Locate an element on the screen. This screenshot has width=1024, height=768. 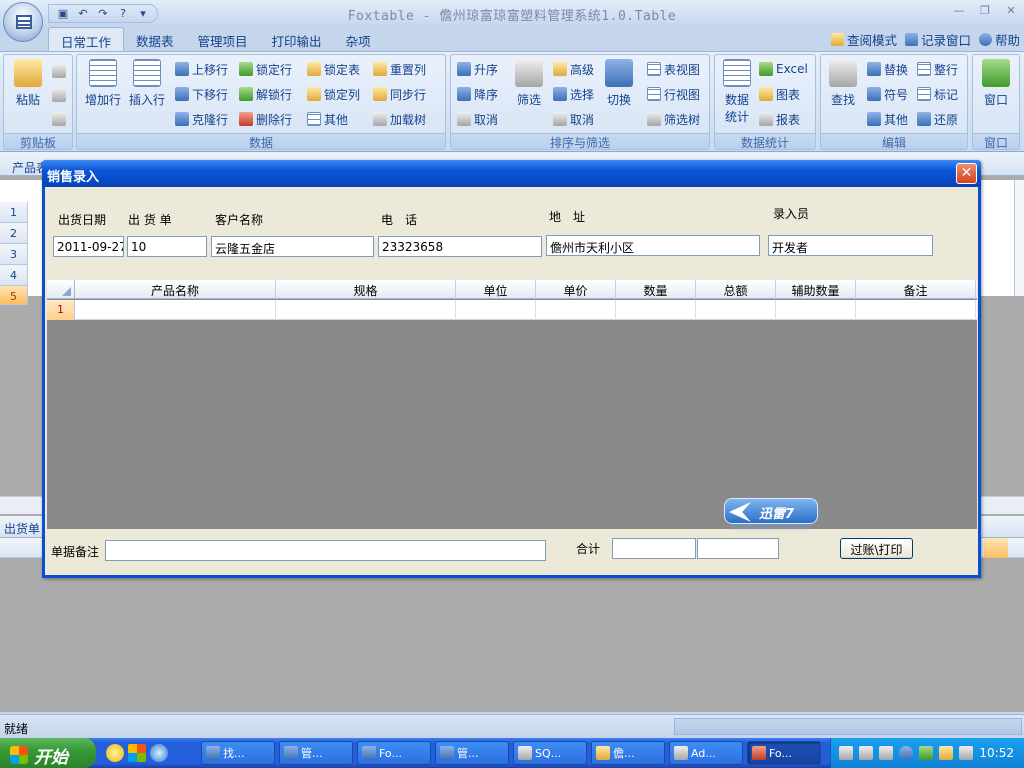
row-view-button: 行视图 is located at coordinates (673, 94).